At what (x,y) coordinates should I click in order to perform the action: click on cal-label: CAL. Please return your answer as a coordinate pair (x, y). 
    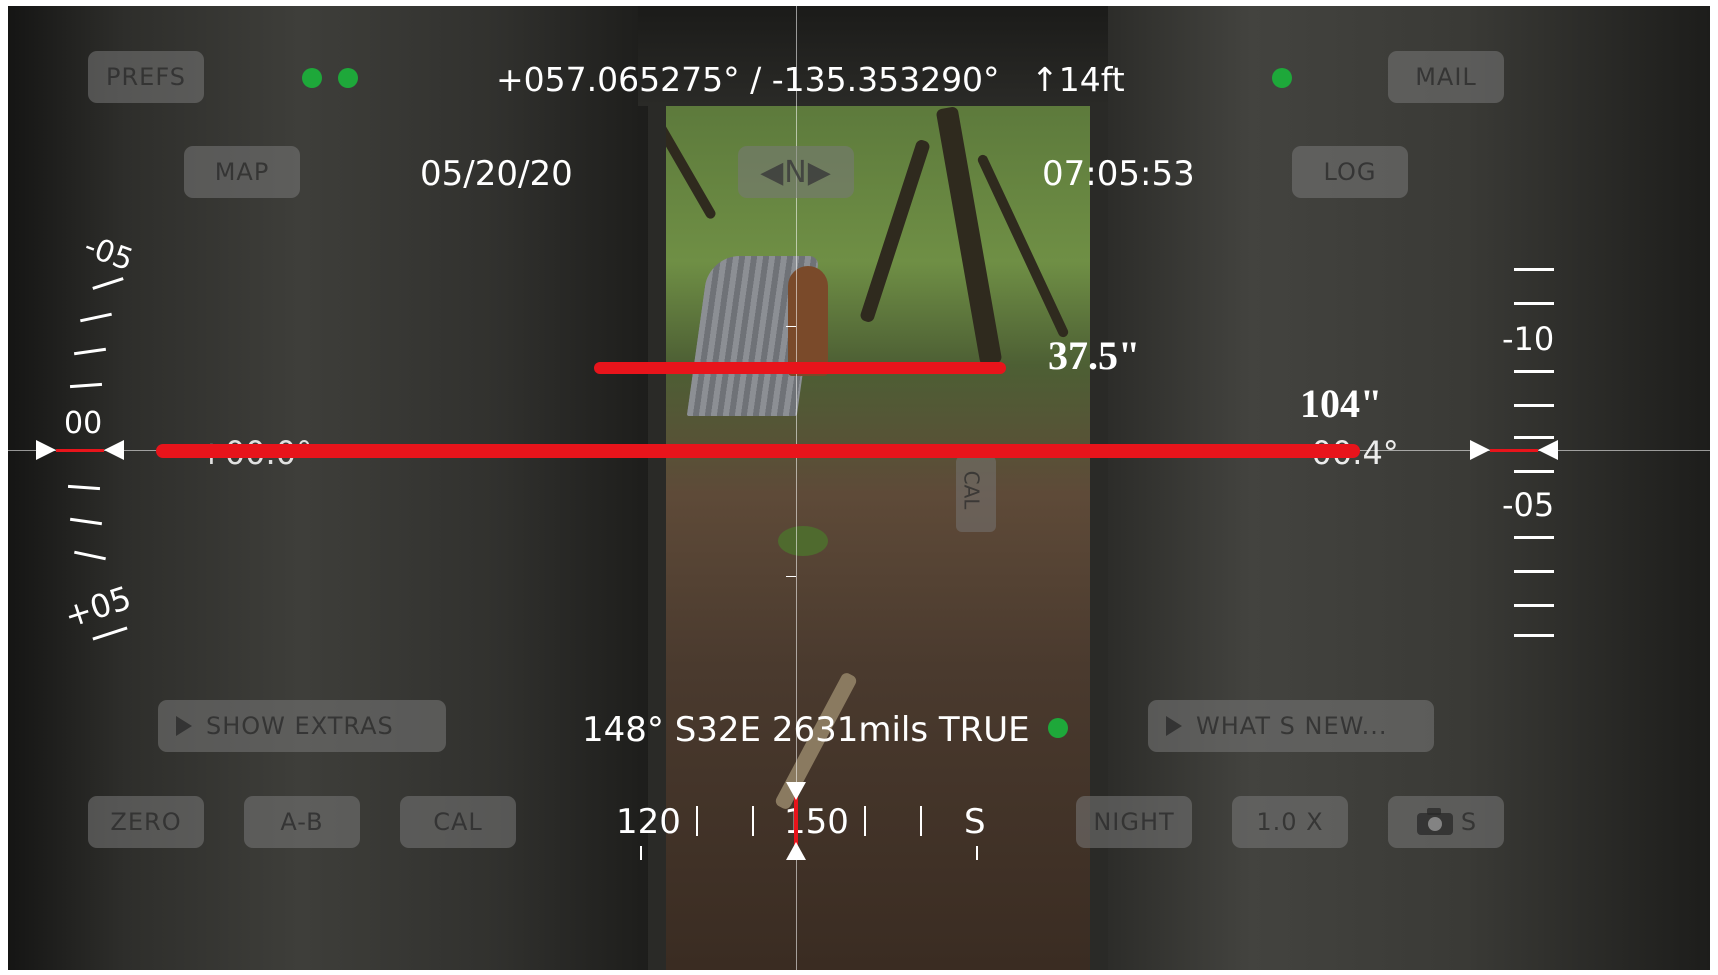
    Looking at the image, I should click on (458, 822).